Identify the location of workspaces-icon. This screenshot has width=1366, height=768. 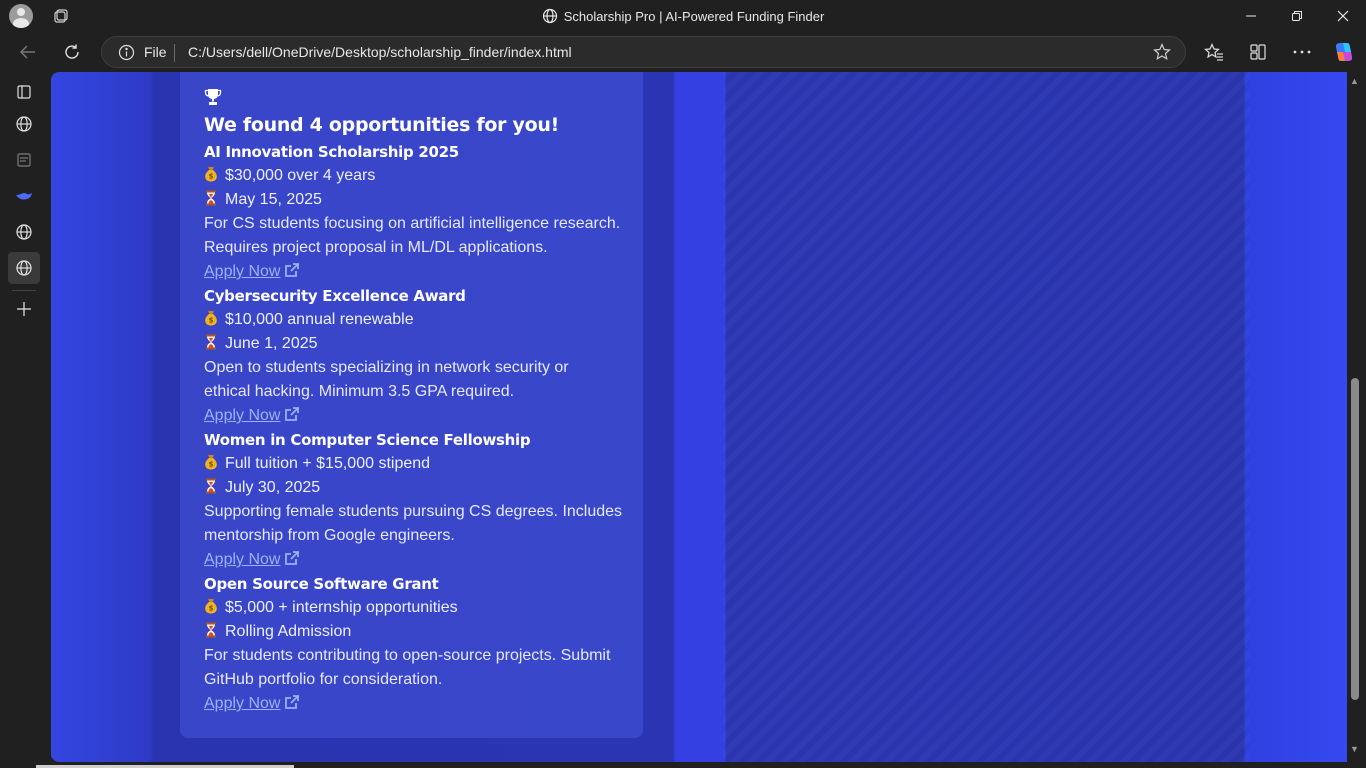
(62, 16).